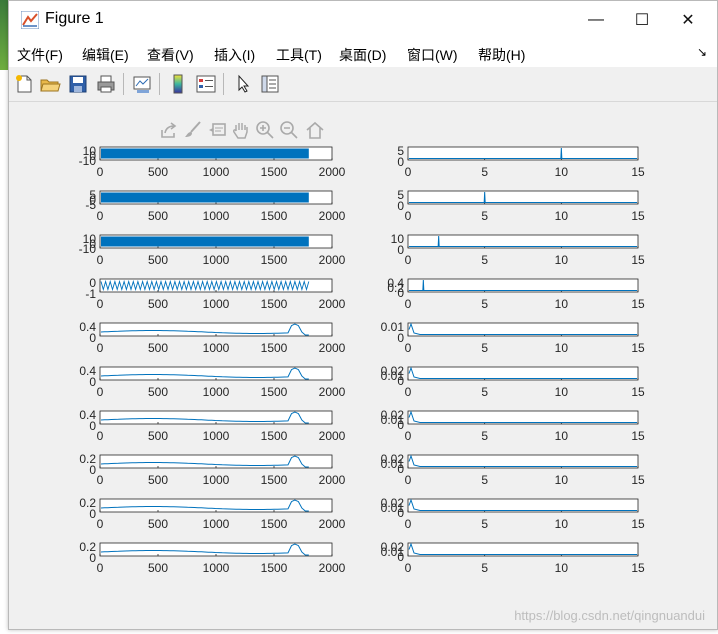 The width and height of the screenshot is (718, 634). I want to click on right-7-xtick-label: 0, so click(408, 436).